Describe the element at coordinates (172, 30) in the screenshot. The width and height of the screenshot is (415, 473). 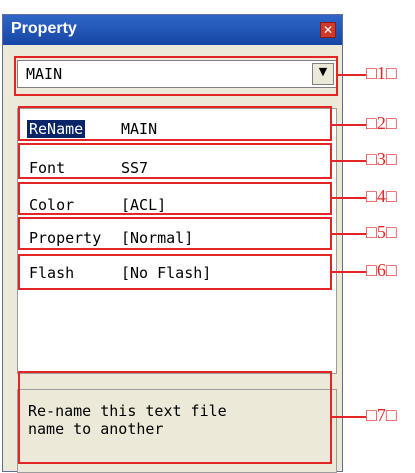
I see `title-bar: Property ✕` at that location.